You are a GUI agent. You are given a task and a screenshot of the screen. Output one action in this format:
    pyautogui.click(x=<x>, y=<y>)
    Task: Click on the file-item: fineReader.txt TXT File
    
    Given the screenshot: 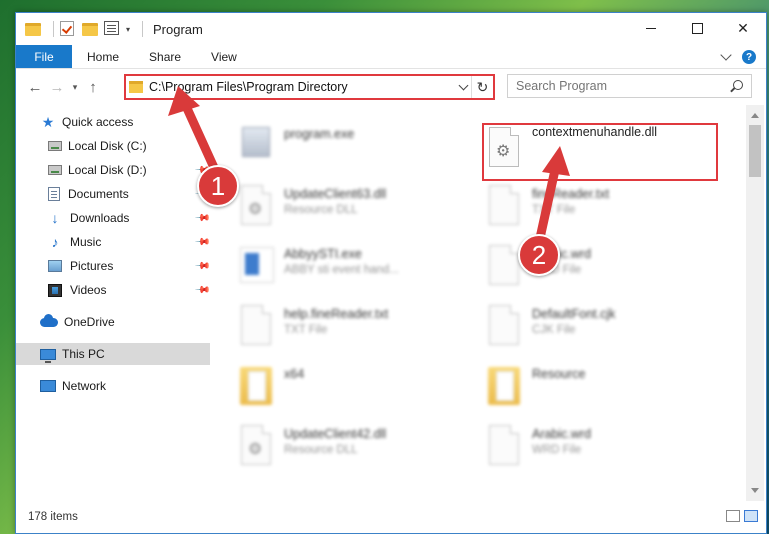 What is the action you would take?
    pyautogui.click(x=547, y=206)
    